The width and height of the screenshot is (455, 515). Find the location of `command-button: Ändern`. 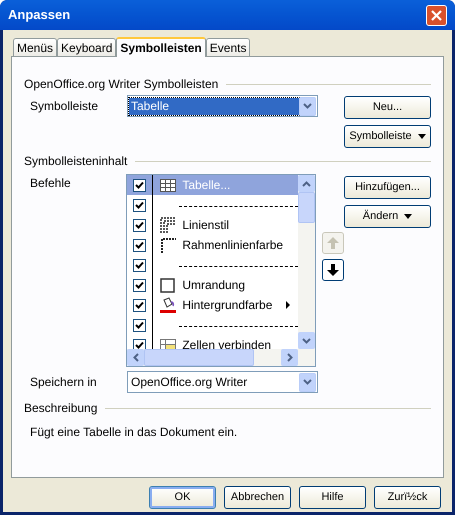

command-button: Ändern is located at coordinates (387, 216).